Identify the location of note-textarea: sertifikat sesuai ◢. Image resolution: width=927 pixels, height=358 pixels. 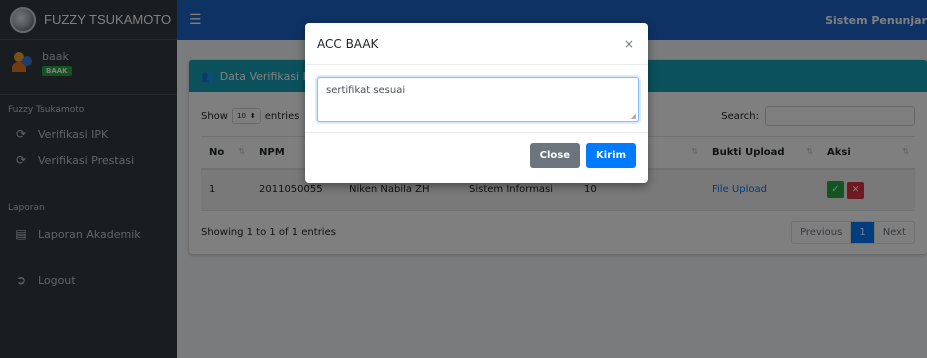
(478, 99).